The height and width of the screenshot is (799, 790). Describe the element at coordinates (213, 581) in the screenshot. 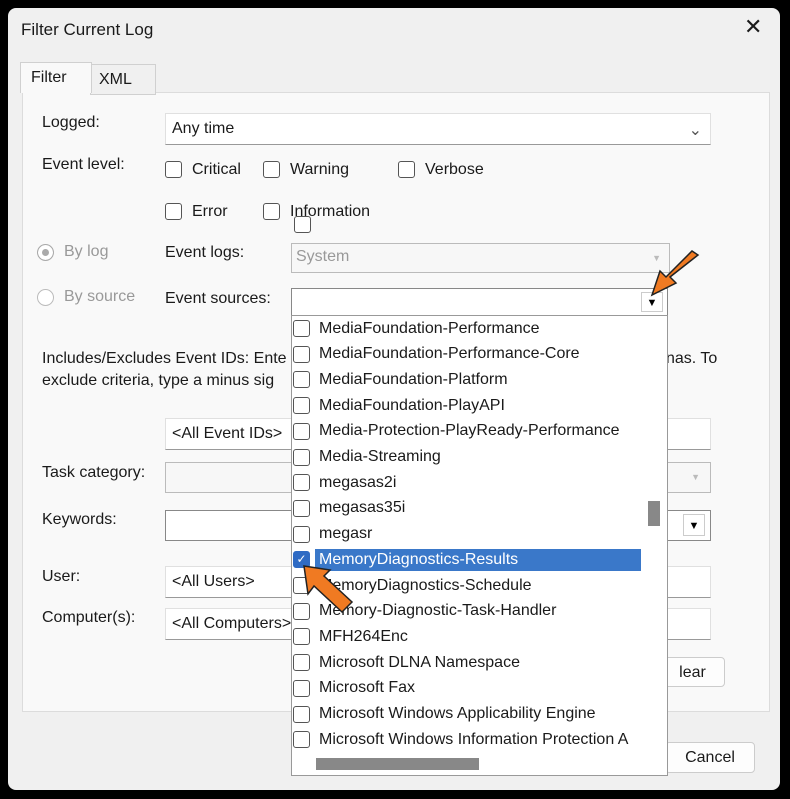

I see `user-value: <All Users>` at that location.